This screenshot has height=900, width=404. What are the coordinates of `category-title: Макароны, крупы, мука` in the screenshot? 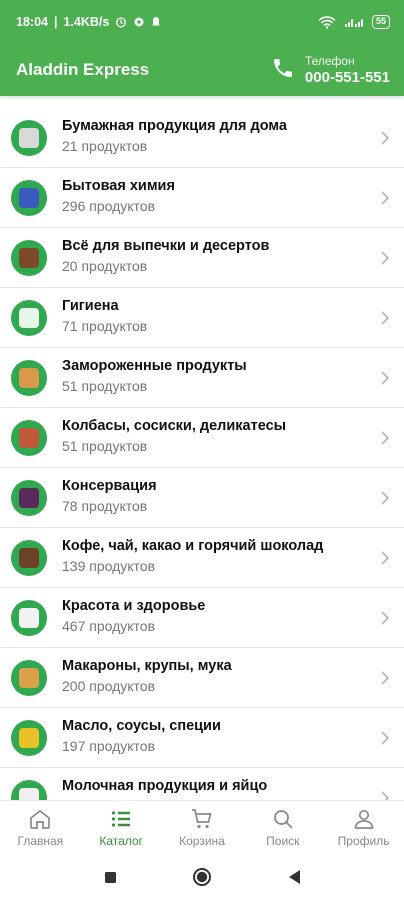 It's located at (147, 666).